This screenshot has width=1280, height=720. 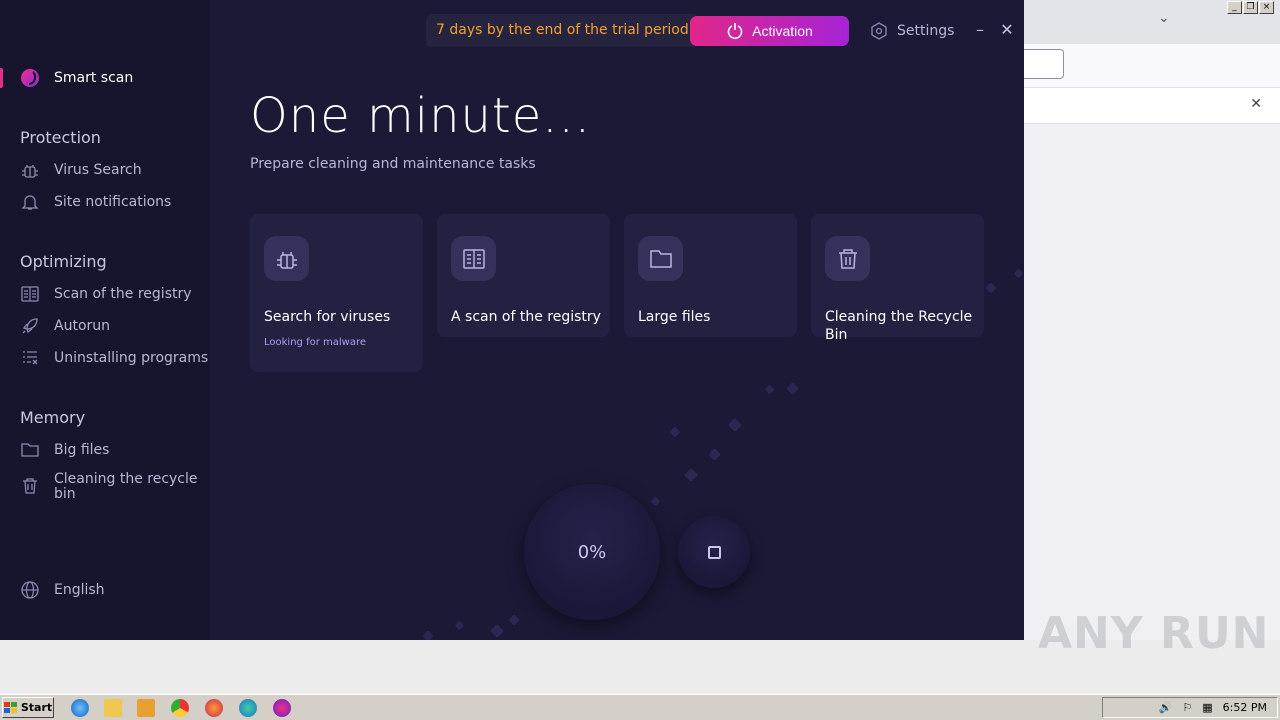 I want to click on sidebar-item-registry-scan: Scan of the registry, so click(x=106, y=294).